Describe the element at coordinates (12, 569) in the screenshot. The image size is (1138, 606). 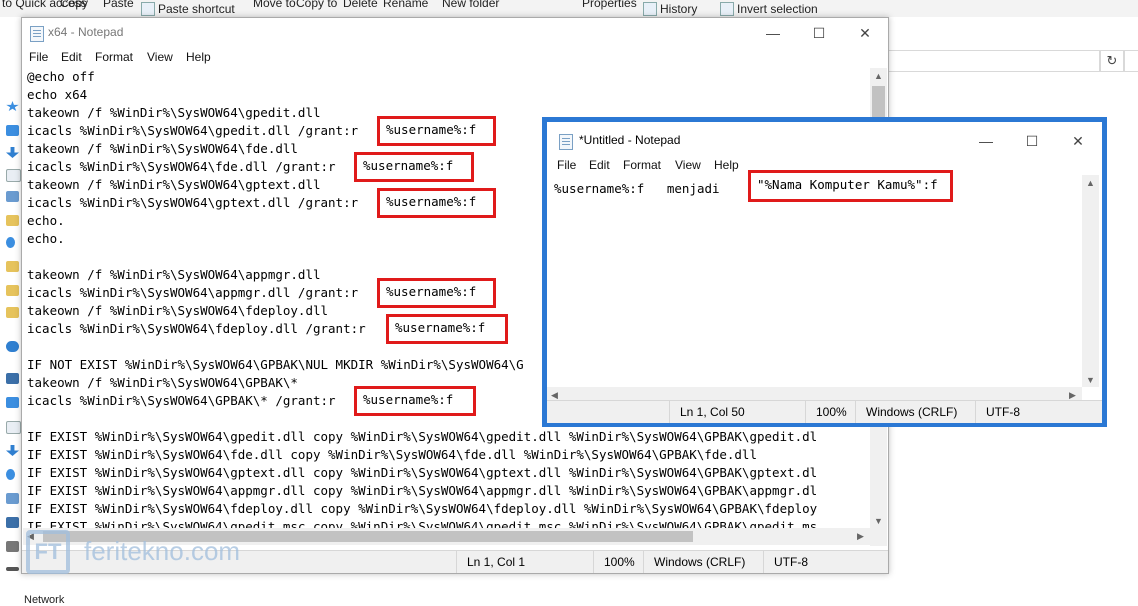
I see `drive-icon` at that location.